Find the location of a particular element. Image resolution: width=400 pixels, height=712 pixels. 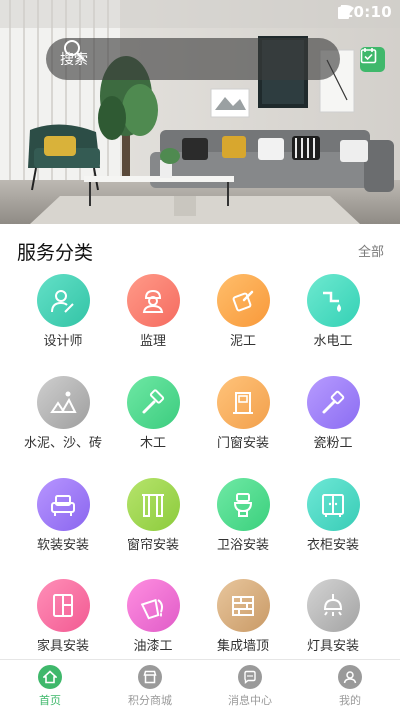

scraper-icon is located at coordinates (333, 401).